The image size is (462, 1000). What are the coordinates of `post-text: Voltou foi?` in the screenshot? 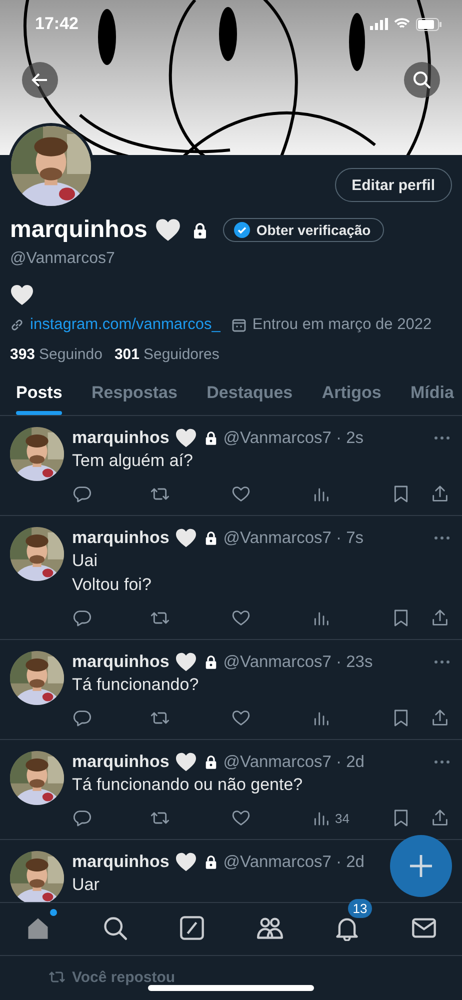 It's located at (112, 585).